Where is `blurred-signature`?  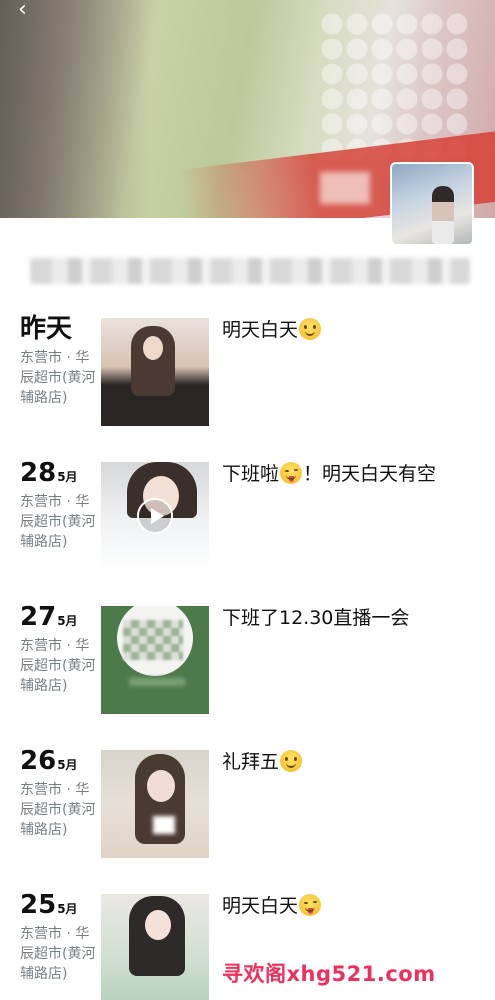
blurred-signature is located at coordinates (250, 271).